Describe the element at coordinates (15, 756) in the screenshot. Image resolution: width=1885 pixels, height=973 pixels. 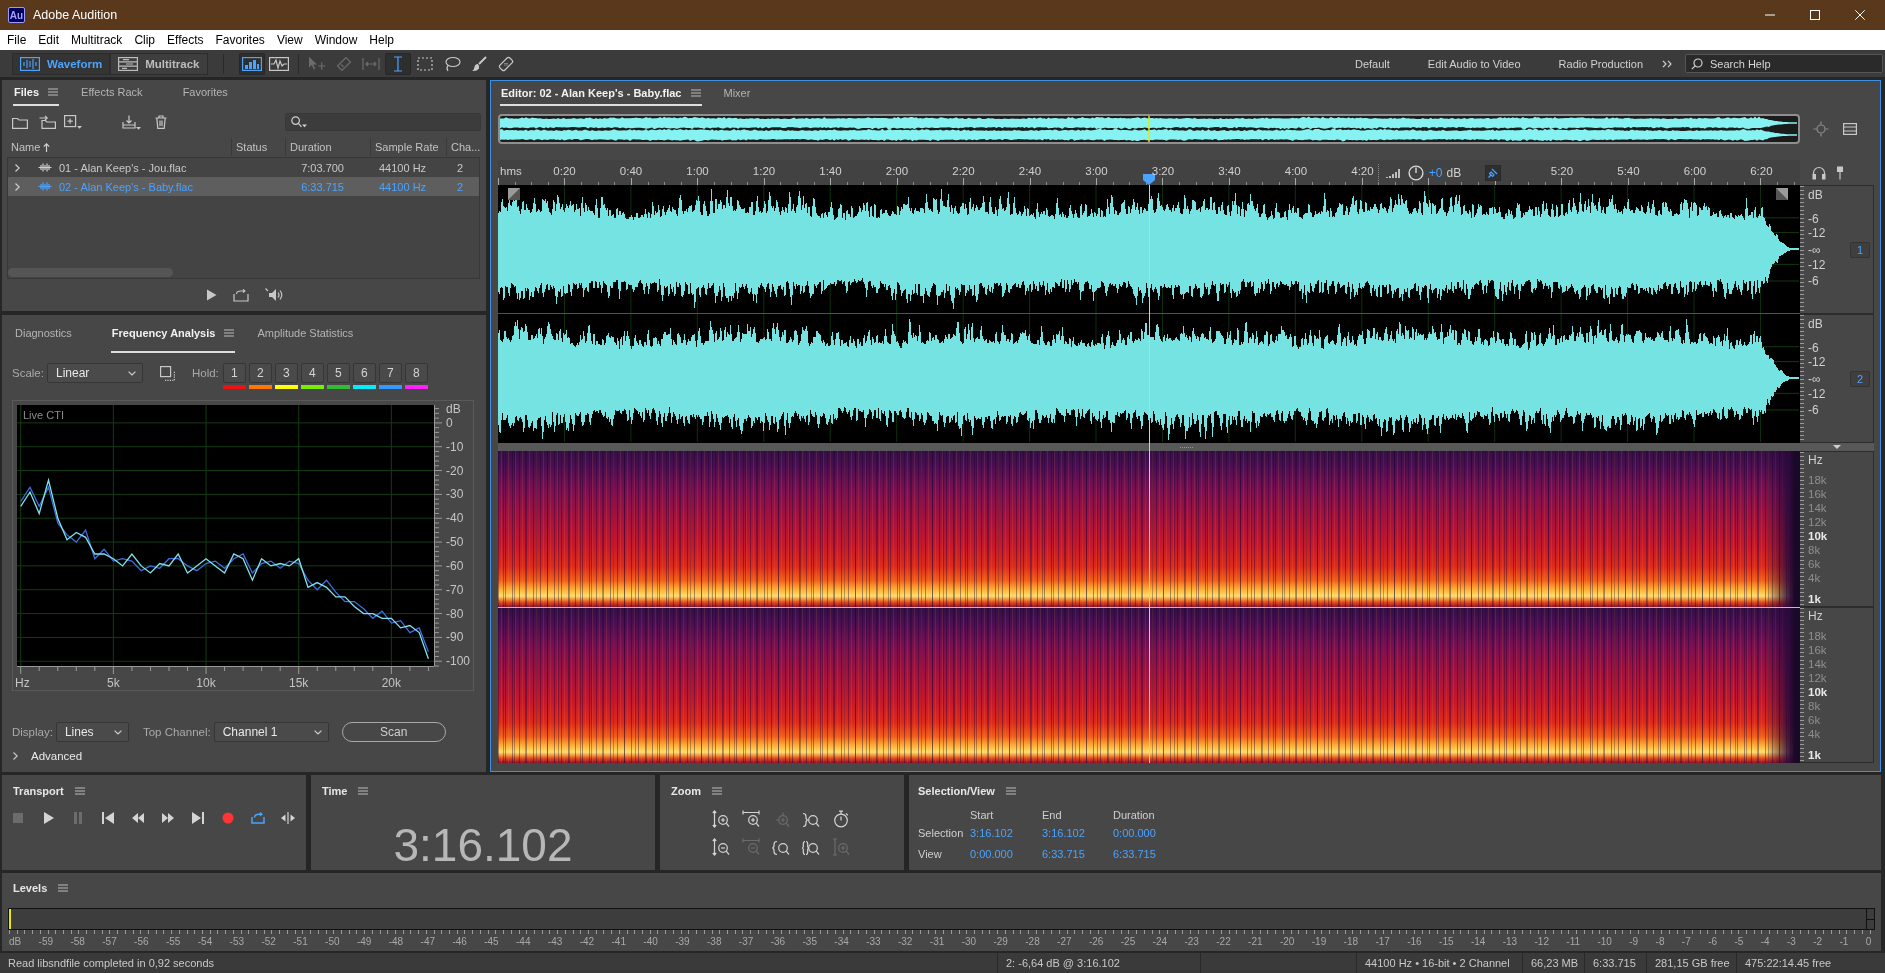
I see `chevron-icon` at that location.